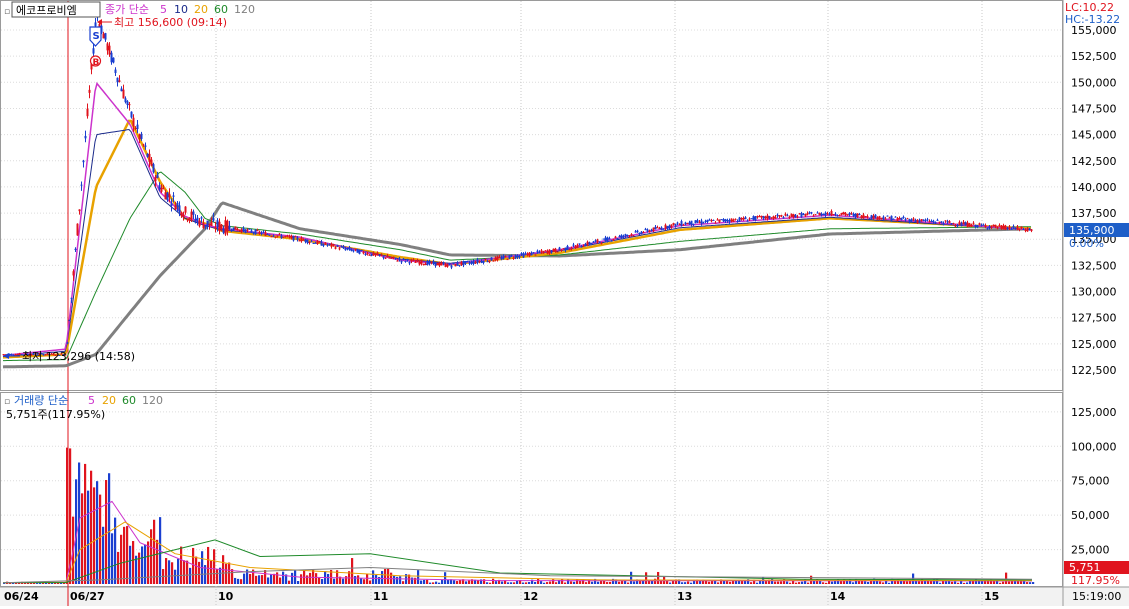 The height and width of the screenshot is (609, 1129). Describe the element at coordinates (380, 596) in the screenshot. I see `x-axis-label: 11` at that location.